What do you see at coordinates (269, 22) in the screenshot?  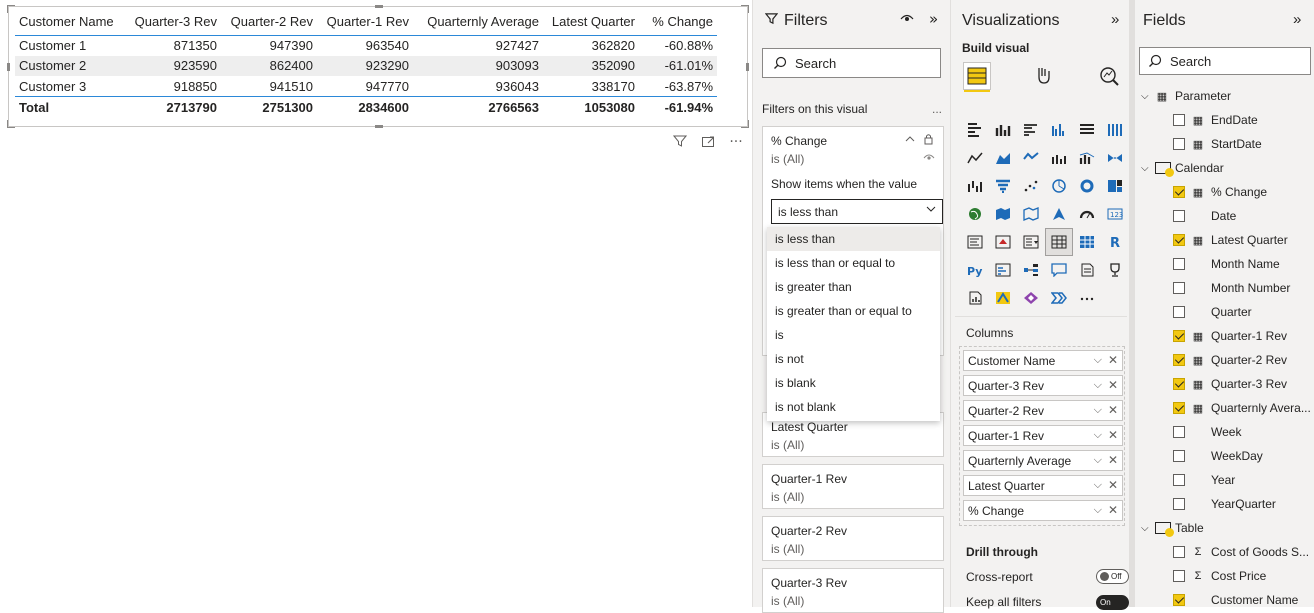 I see `column-header: Quarter-2 Rev` at bounding box center [269, 22].